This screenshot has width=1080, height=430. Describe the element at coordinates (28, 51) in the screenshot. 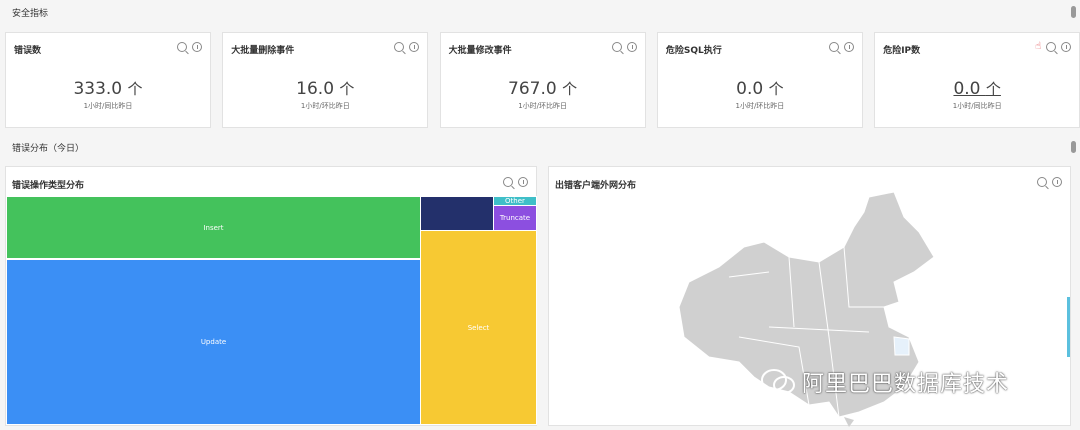

I see `card-title: 错误数` at that location.